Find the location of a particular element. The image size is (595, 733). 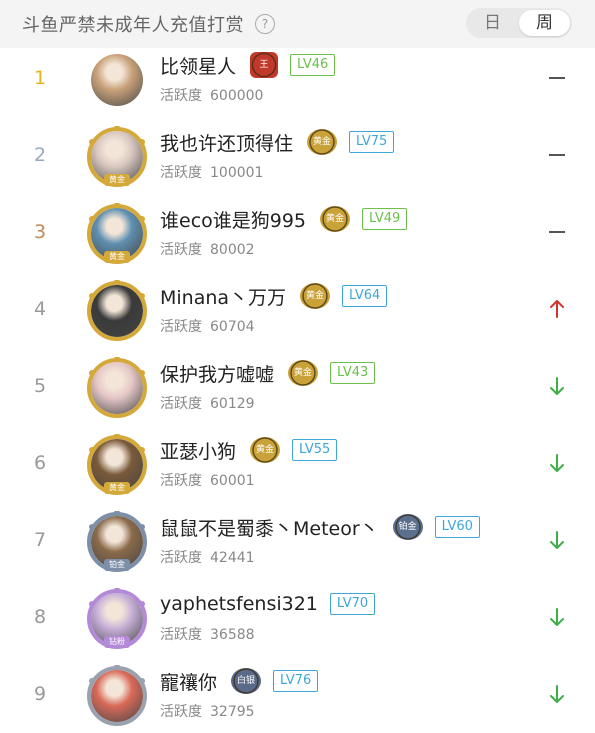

name-line: 保护我方嘘嘘 黄金 LV43 is located at coordinates (268, 373).